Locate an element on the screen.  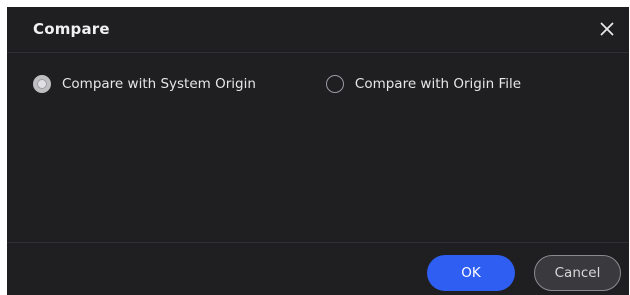
dialog-title: Compare is located at coordinates (71, 29).